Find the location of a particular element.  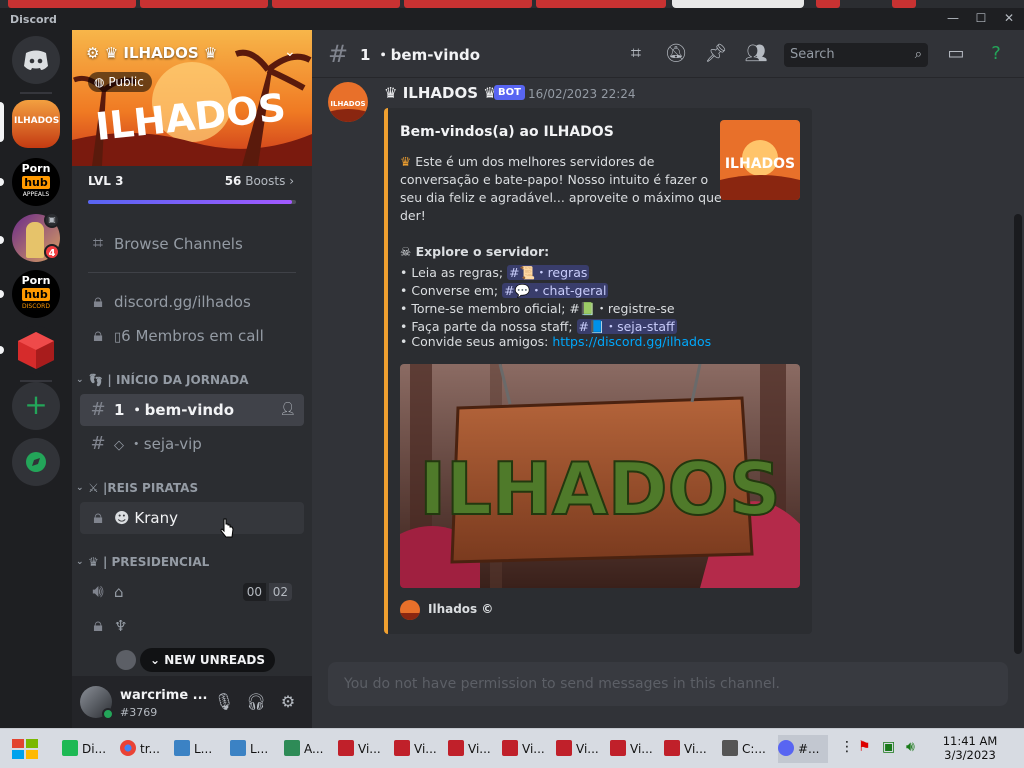

embed-intro-line: der! is located at coordinates (413, 215).